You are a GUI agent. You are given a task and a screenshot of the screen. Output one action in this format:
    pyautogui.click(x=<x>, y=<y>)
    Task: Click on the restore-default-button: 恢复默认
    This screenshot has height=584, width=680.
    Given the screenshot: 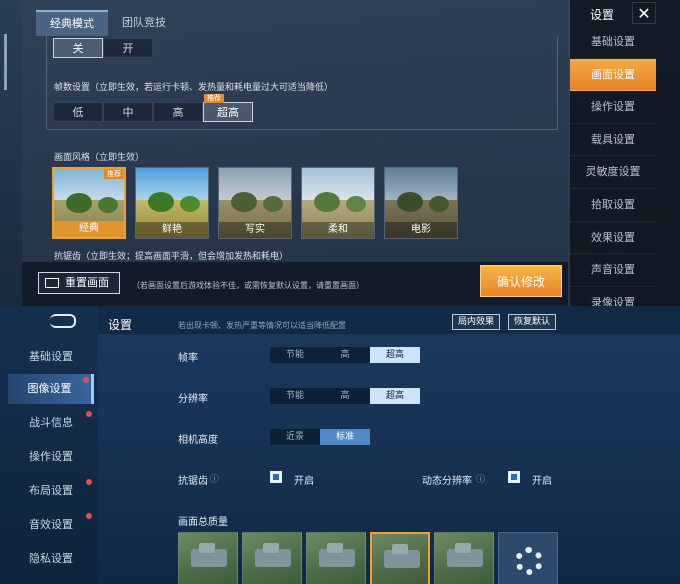 What is the action you would take?
    pyautogui.click(x=532, y=322)
    